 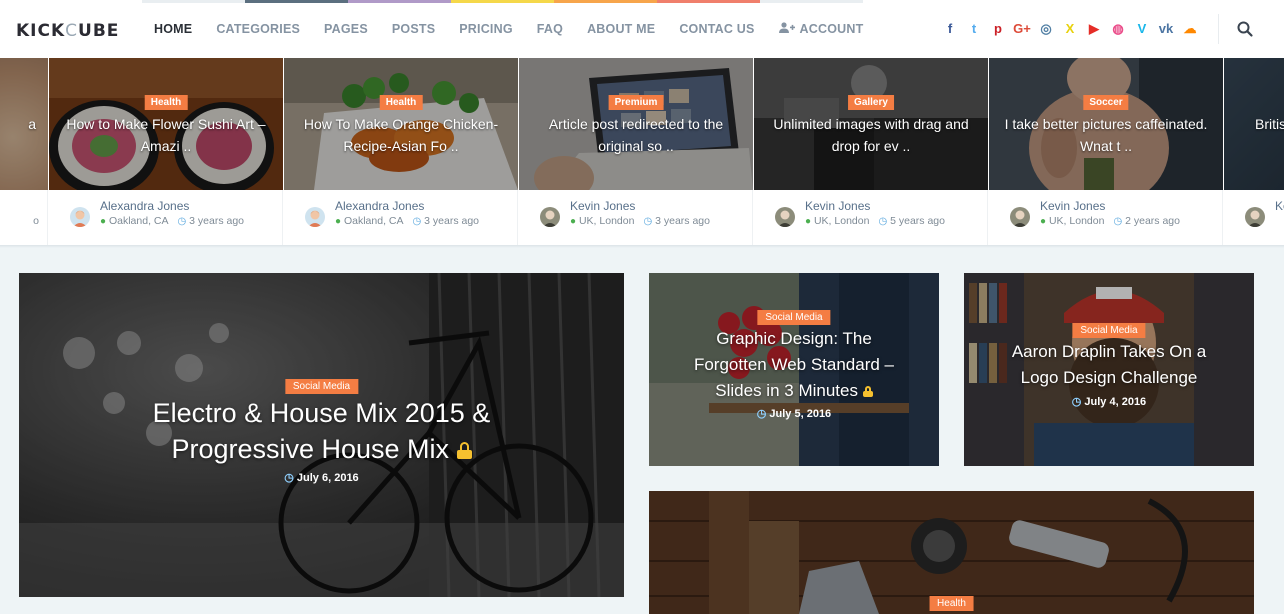 I want to click on lock-icon, so click(x=464, y=451).